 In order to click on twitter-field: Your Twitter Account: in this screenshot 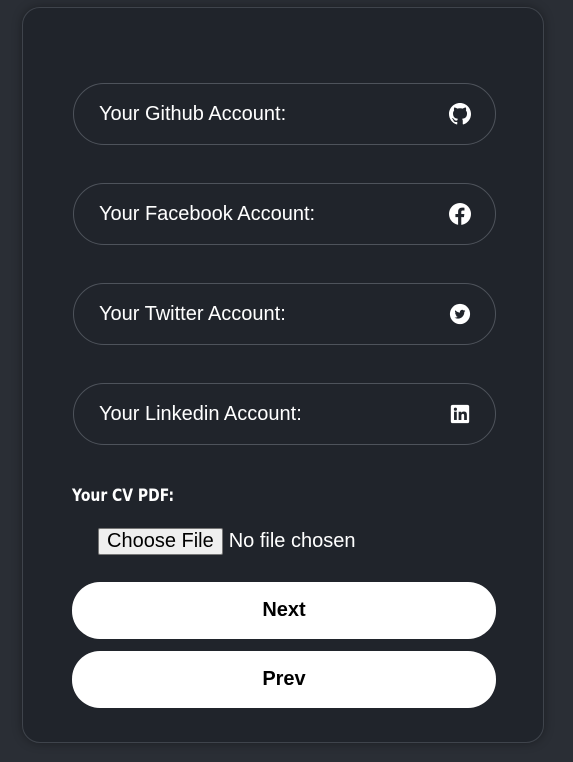, I will do `click(284, 314)`.